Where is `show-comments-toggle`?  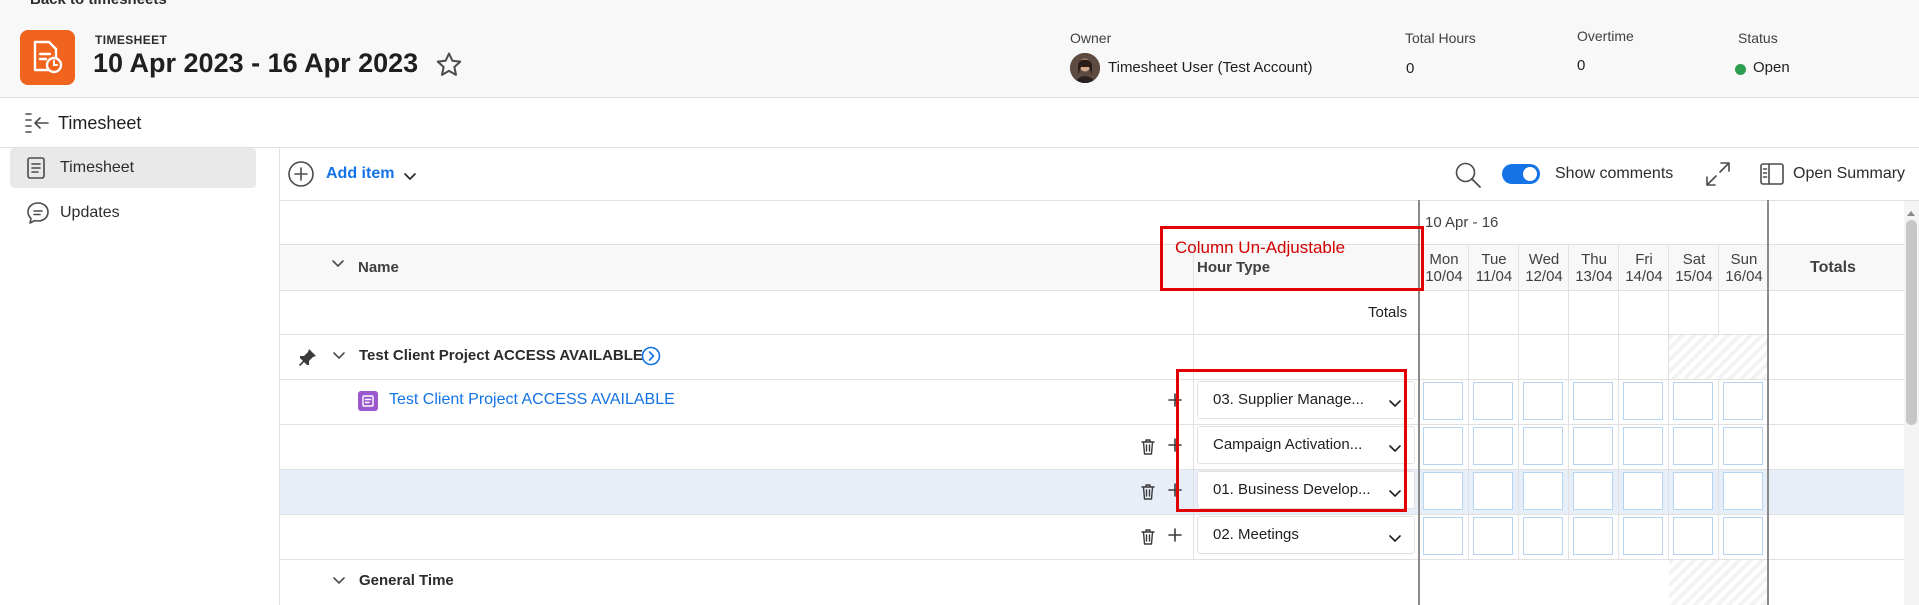 show-comments-toggle is located at coordinates (1521, 174).